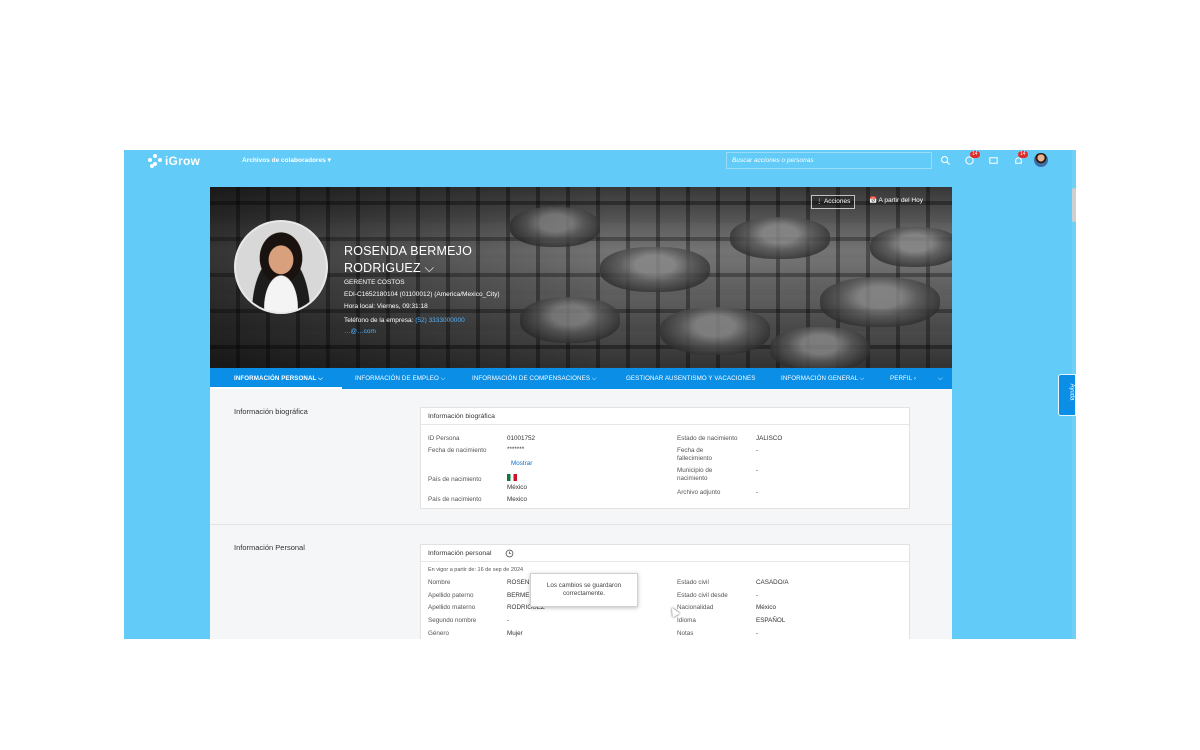  What do you see at coordinates (896, 202) in the screenshot?
I see `as-of-date-button: 📅 A partir del Hoy` at bounding box center [896, 202].